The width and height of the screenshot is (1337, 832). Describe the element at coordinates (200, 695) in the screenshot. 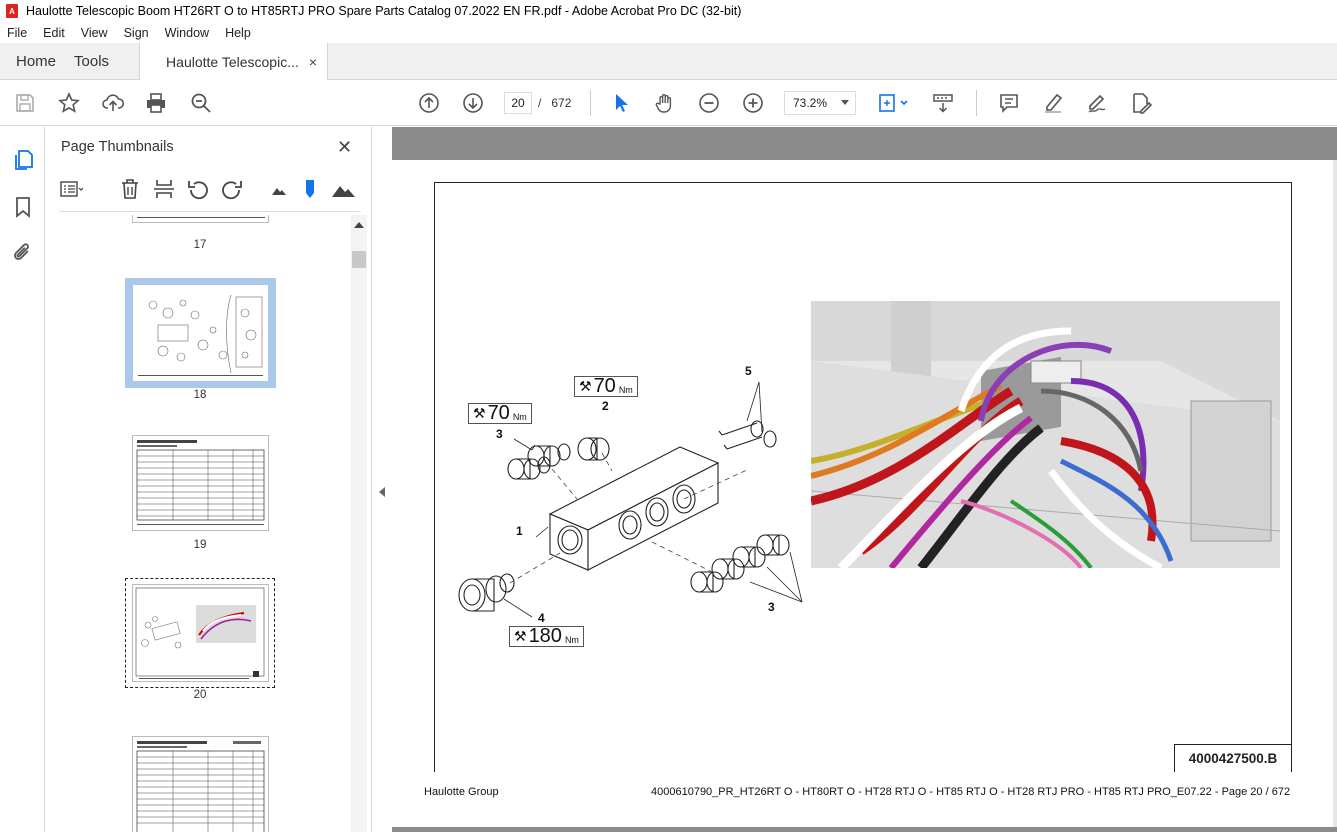

I see `thumbnail-label: 20` at that location.